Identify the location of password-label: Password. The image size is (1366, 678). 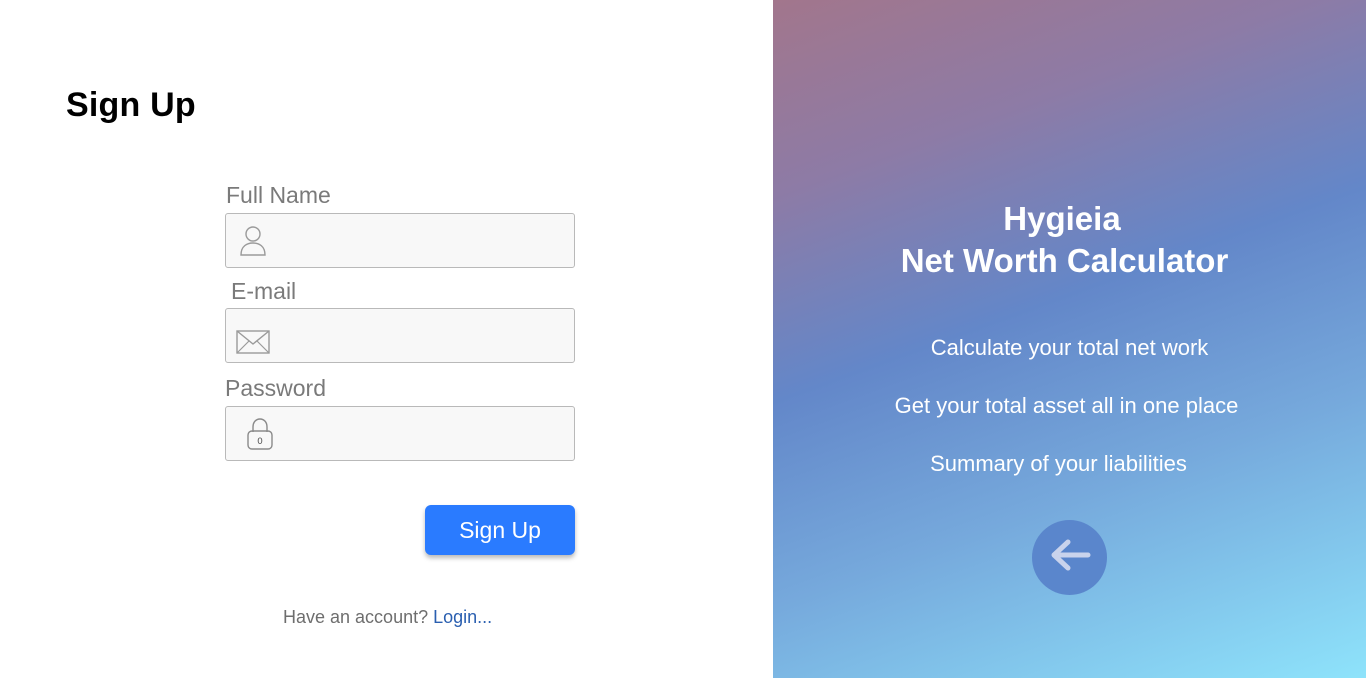
(275, 388).